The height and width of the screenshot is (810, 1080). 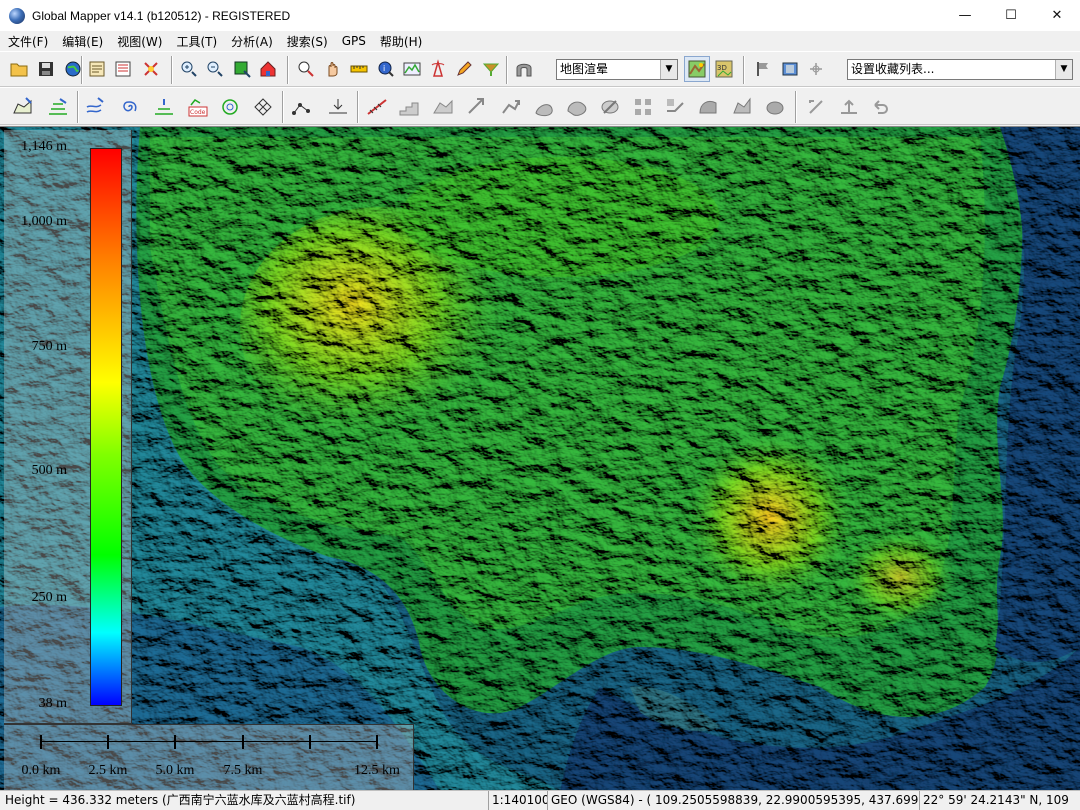 I want to click on measure-tool-button, so click(x=359, y=69).